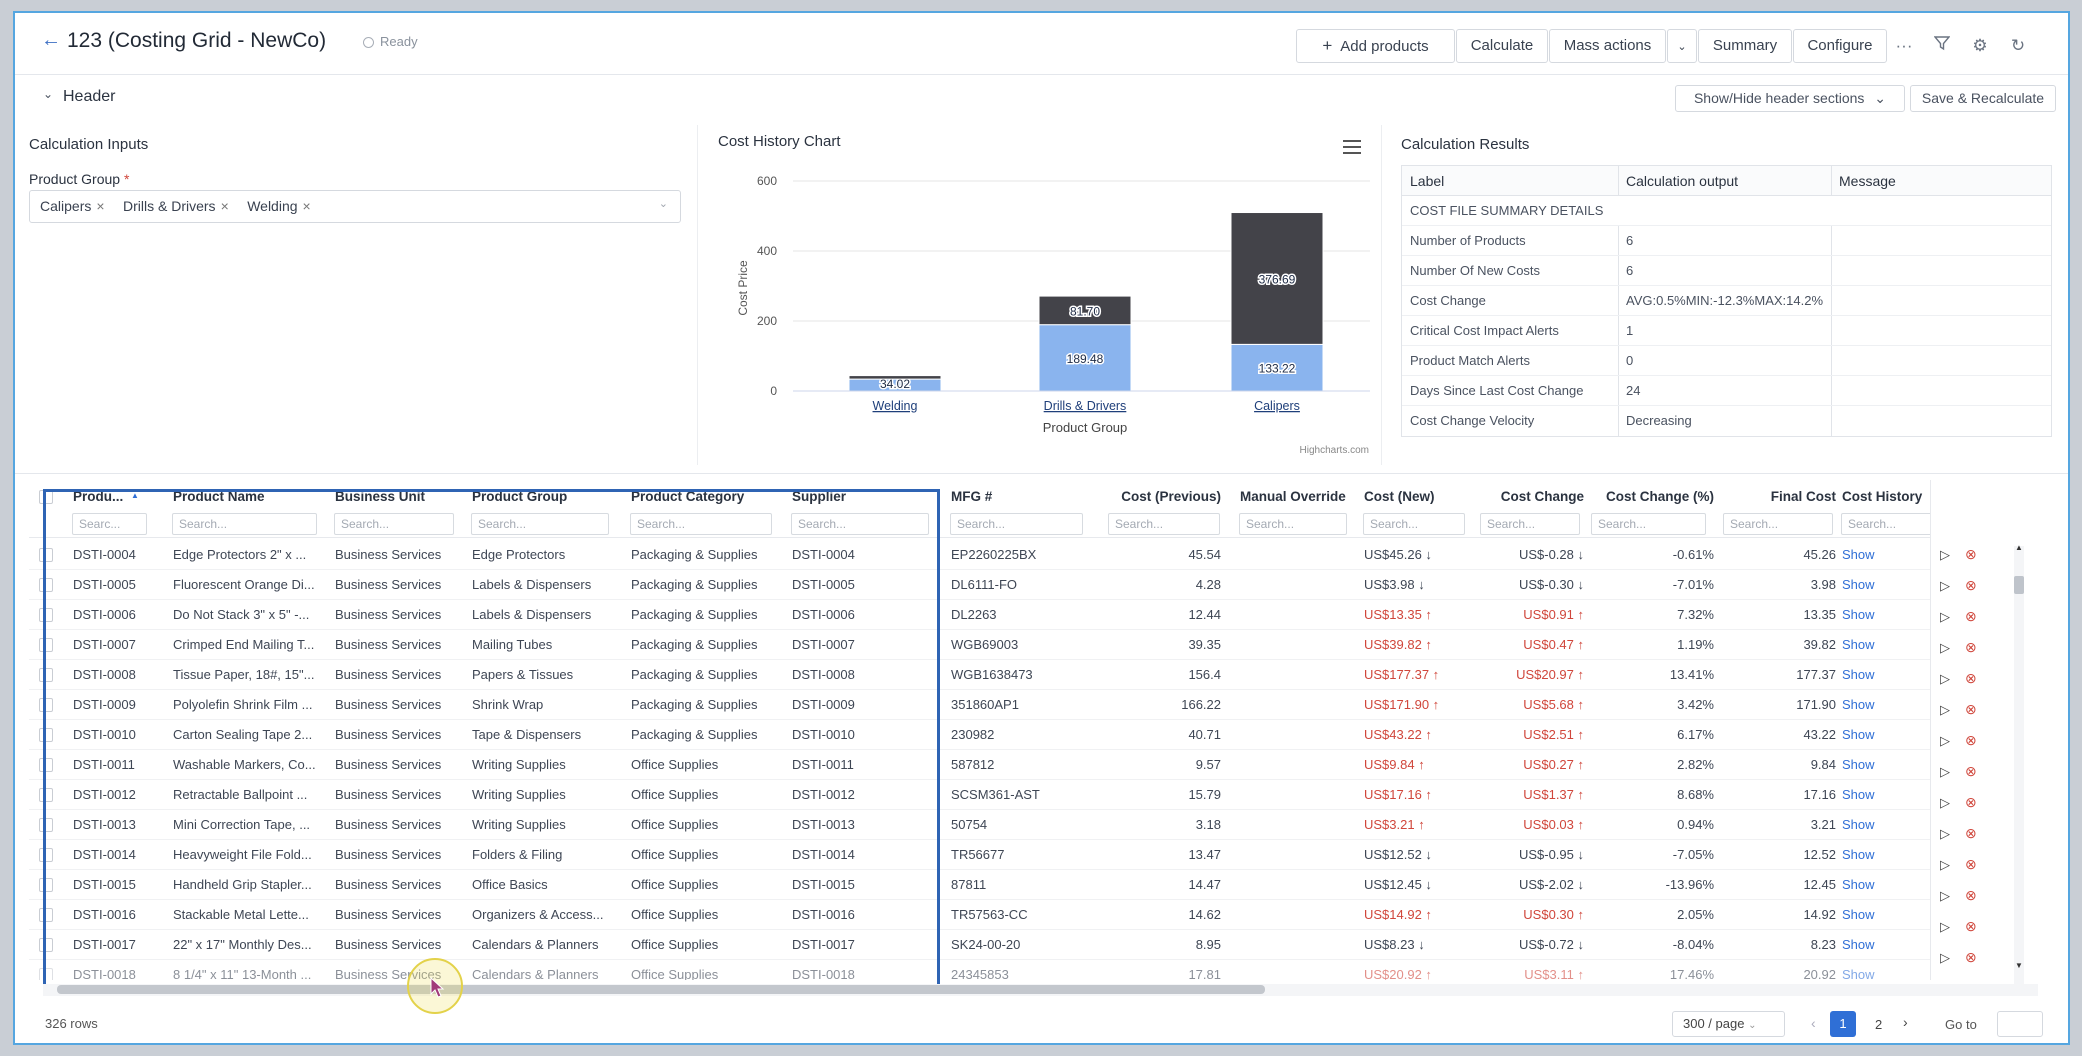  I want to click on grid-col-header: Cost History, so click(1882, 496).